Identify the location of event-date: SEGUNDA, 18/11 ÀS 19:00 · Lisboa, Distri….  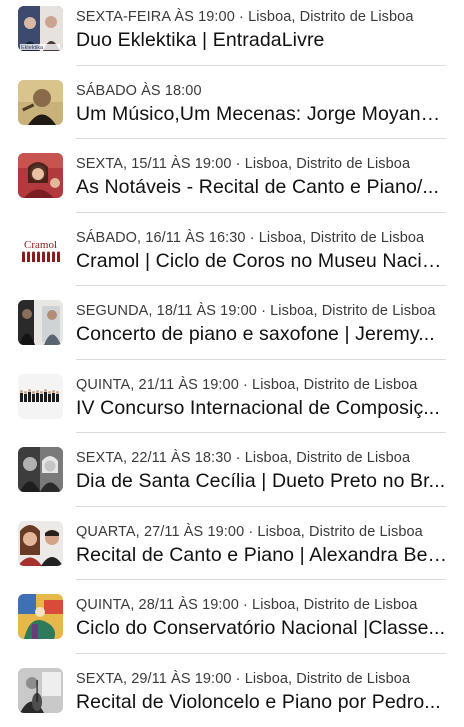
(262, 311).